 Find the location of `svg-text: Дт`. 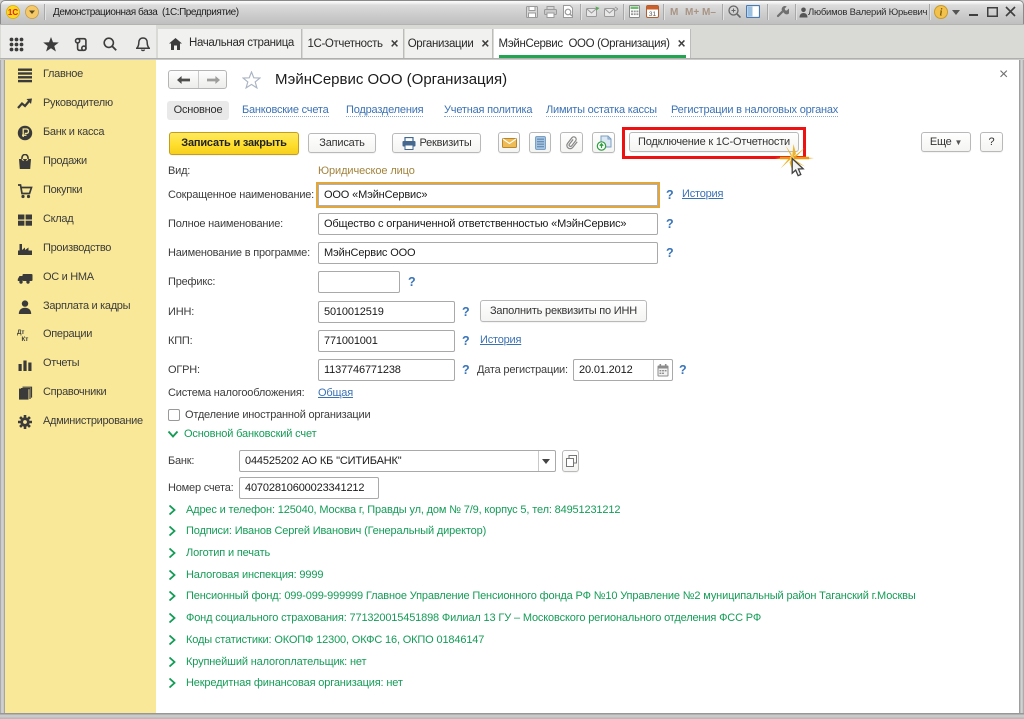

svg-text: Дт is located at coordinates (20, 332).